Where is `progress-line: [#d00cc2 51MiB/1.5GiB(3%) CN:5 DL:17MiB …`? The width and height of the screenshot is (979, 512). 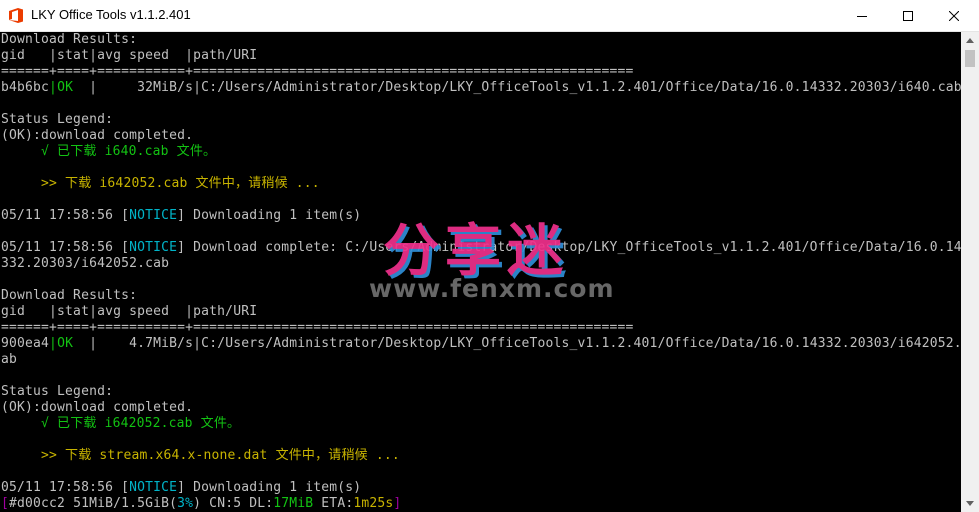 progress-line: [#d00cc2 51MiB/1.5GiB(3%) CN:5 DL:17MiB … is located at coordinates (201, 503).